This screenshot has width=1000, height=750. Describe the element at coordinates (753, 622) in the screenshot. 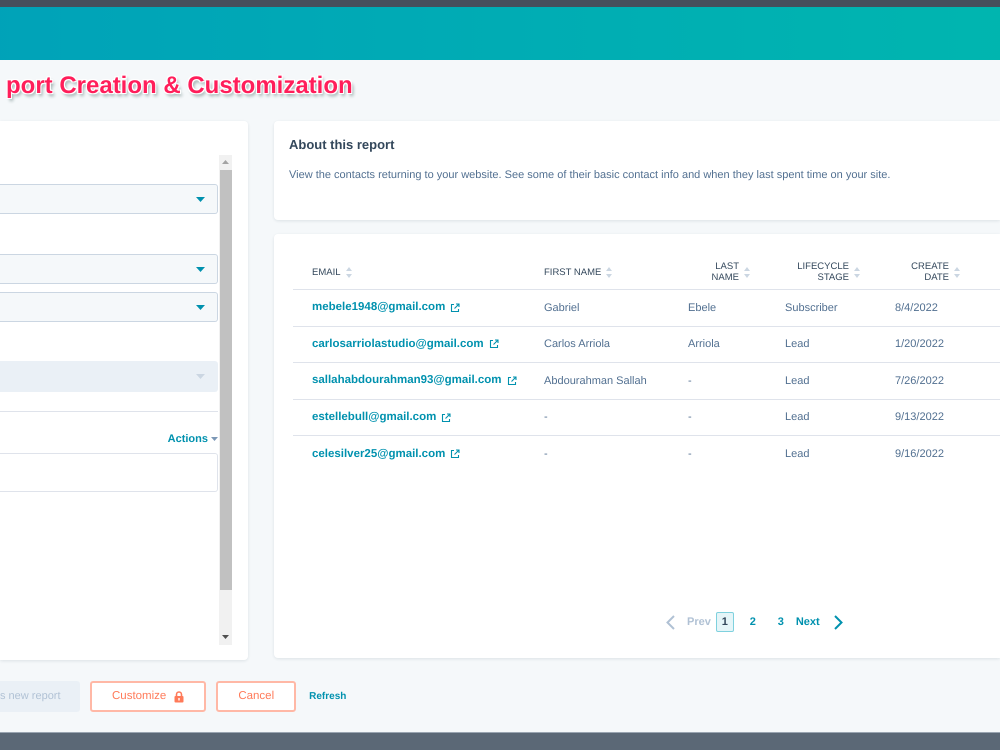

I see `page-button: 2` at that location.